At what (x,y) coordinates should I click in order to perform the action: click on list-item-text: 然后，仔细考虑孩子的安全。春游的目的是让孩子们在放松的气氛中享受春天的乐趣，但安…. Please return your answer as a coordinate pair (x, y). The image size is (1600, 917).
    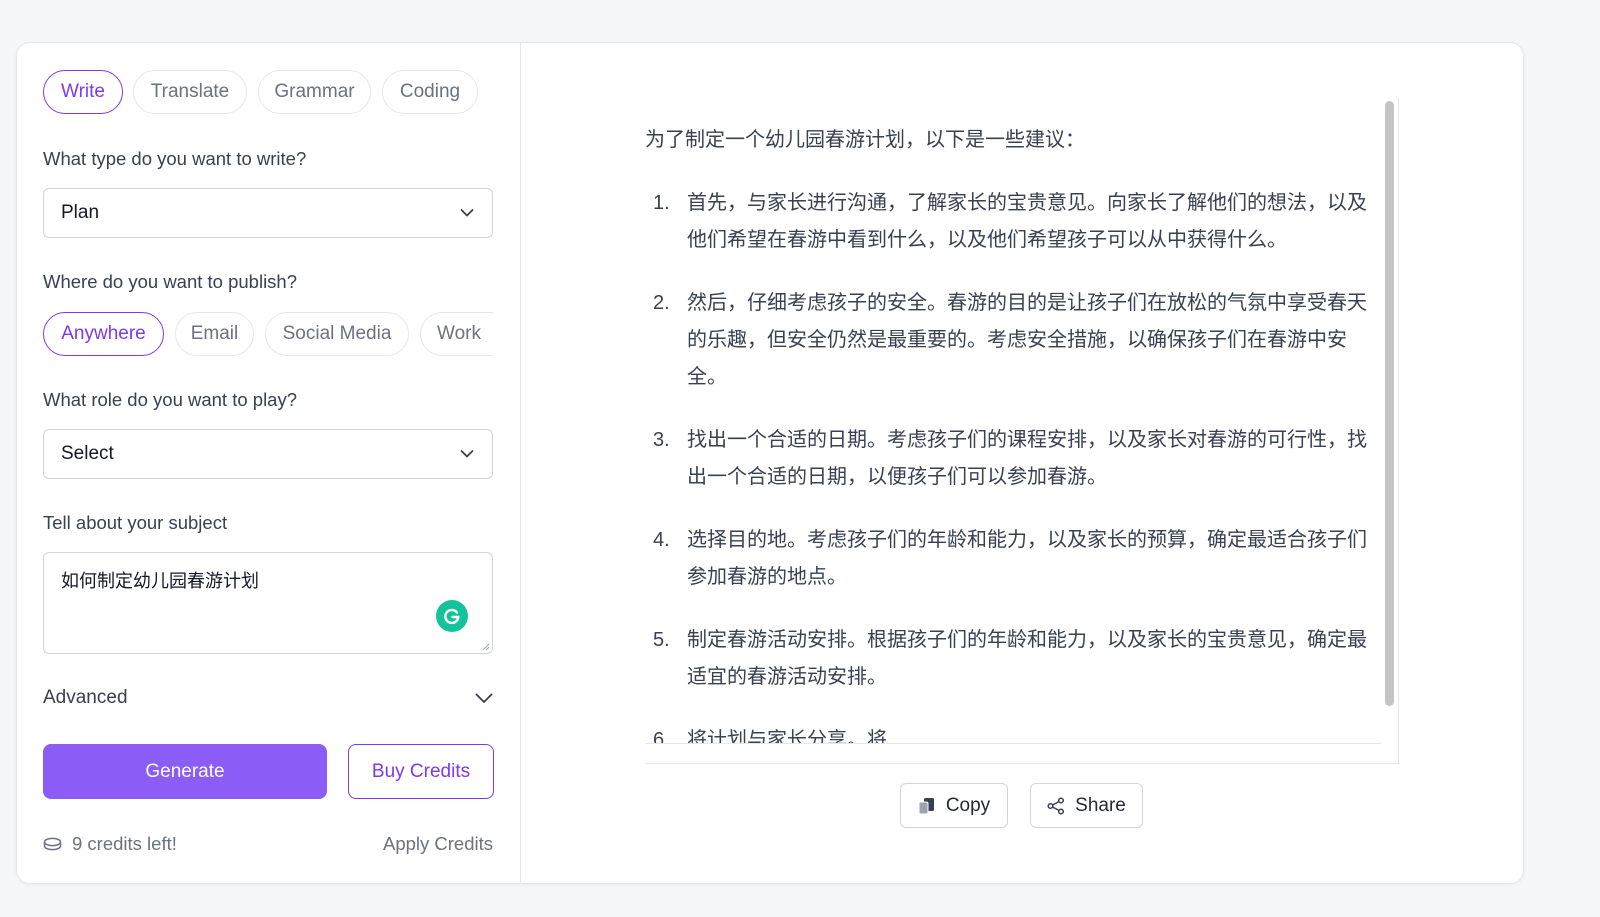
    Looking at the image, I should click on (1027, 340).